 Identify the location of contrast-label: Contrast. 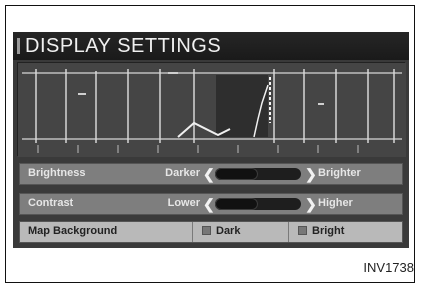
(51, 203).